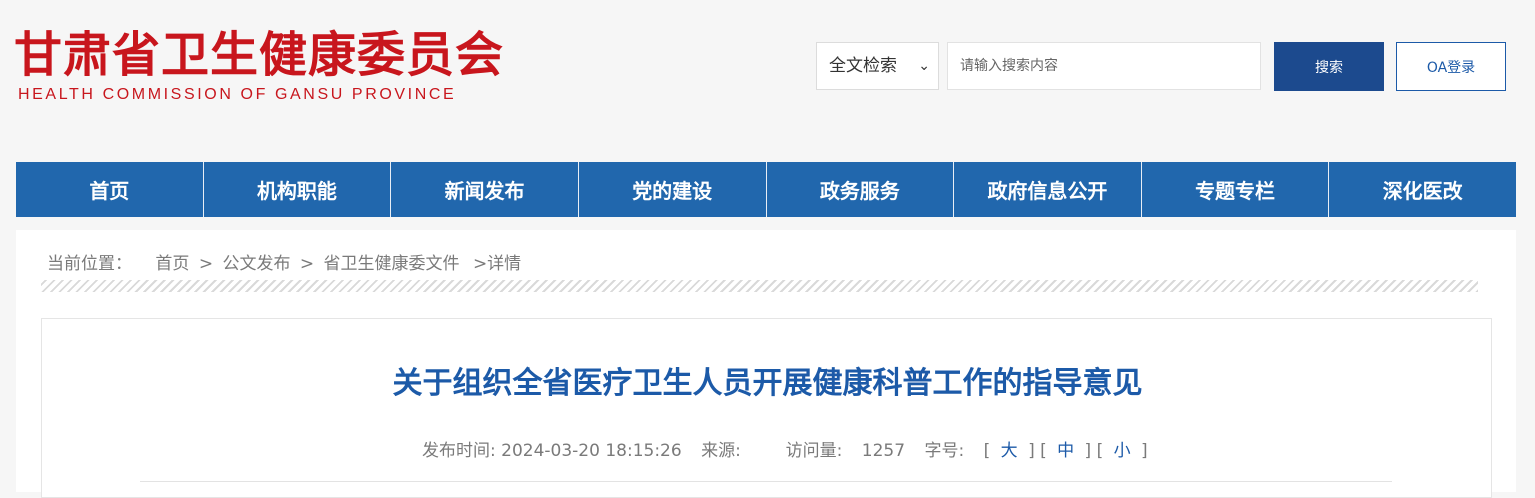 The width and height of the screenshot is (1535, 498). I want to click on search-scope-select: 全文检索 ⌄, so click(877, 66).